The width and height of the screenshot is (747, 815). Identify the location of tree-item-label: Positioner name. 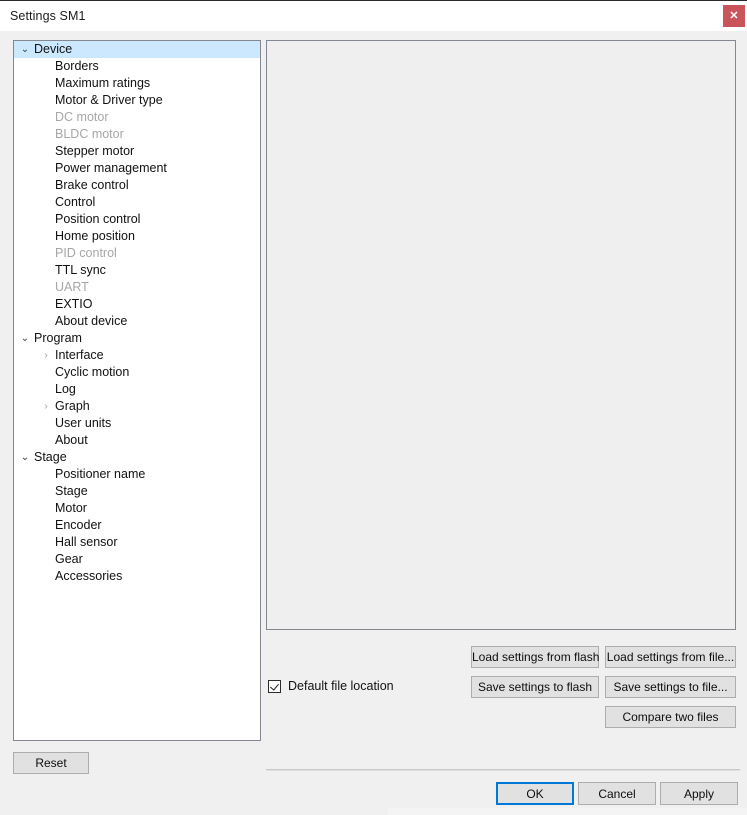
(100, 474).